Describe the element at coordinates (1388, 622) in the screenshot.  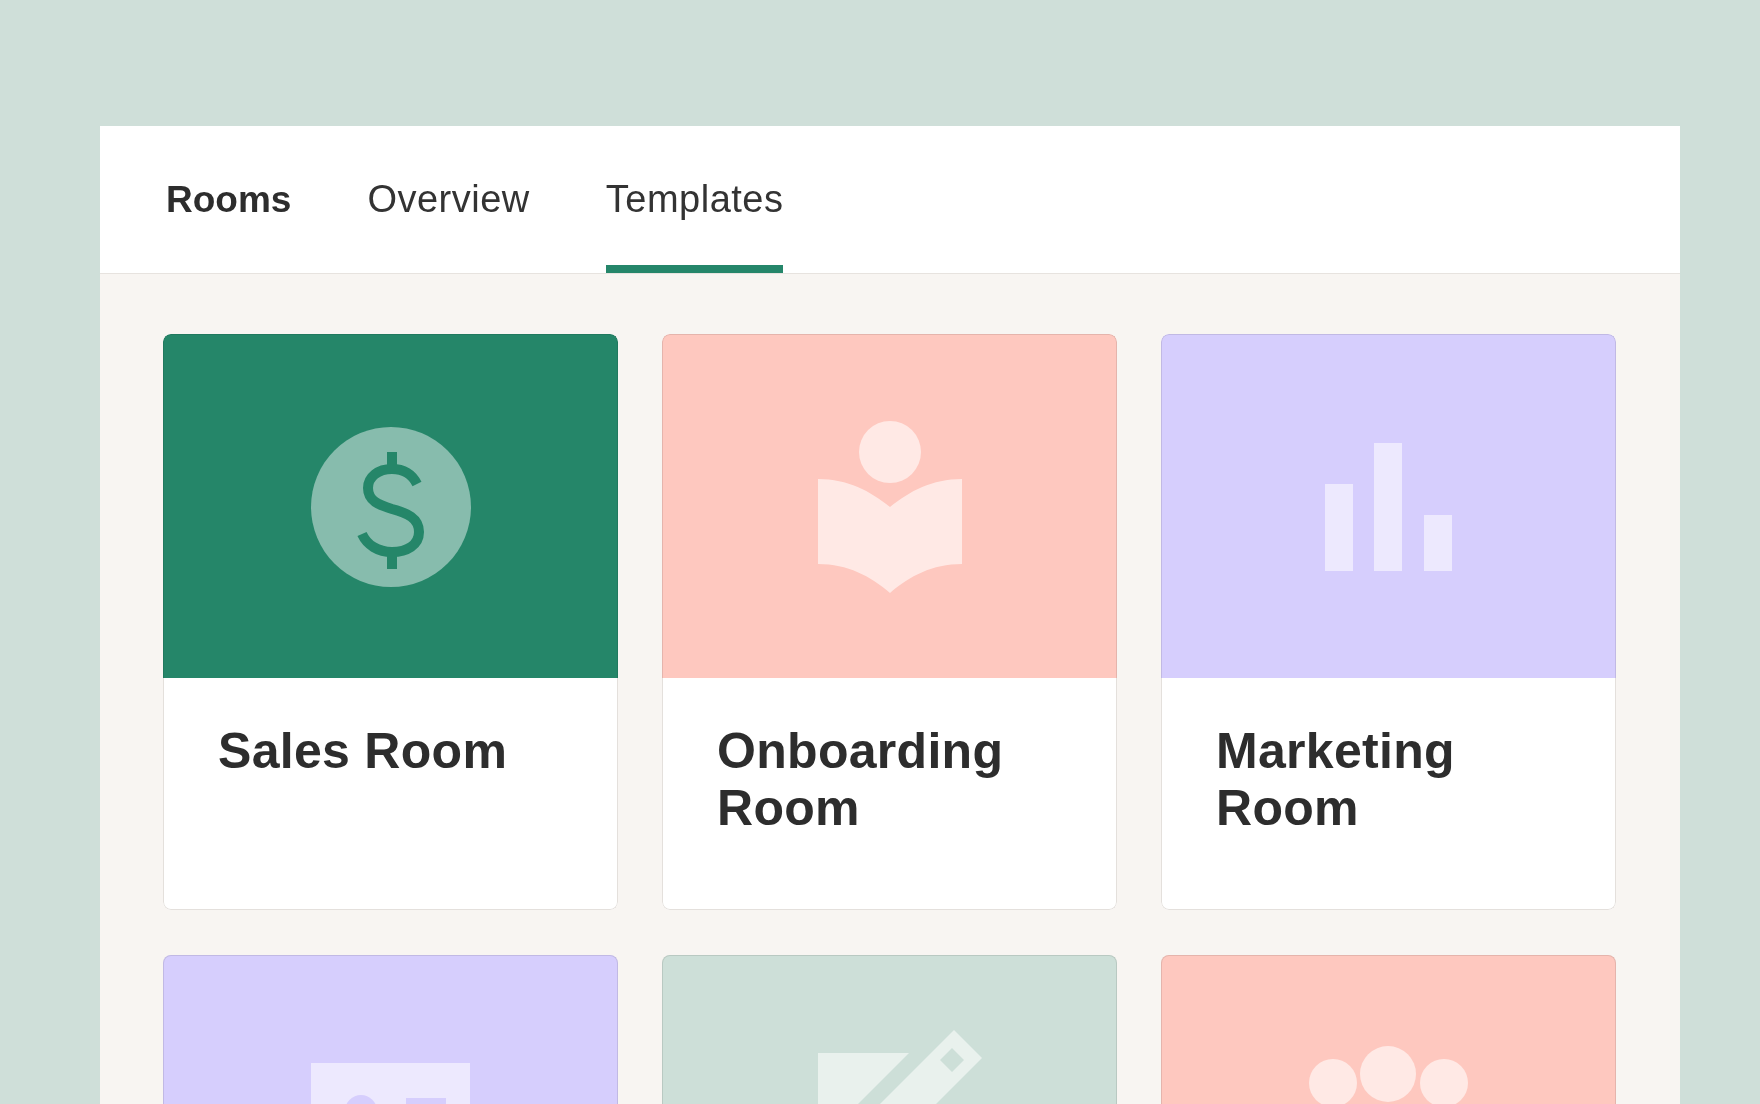
I see `template-card: Marketing Room` at that location.